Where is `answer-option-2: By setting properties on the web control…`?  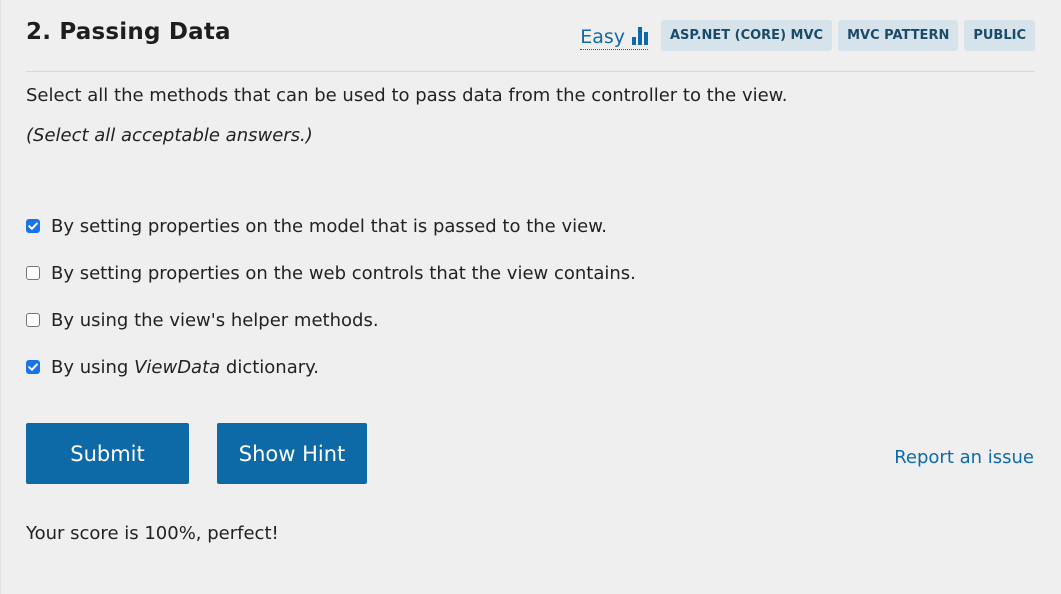
answer-option-2: By setting properties on the web control… is located at coordinates (331, 273).